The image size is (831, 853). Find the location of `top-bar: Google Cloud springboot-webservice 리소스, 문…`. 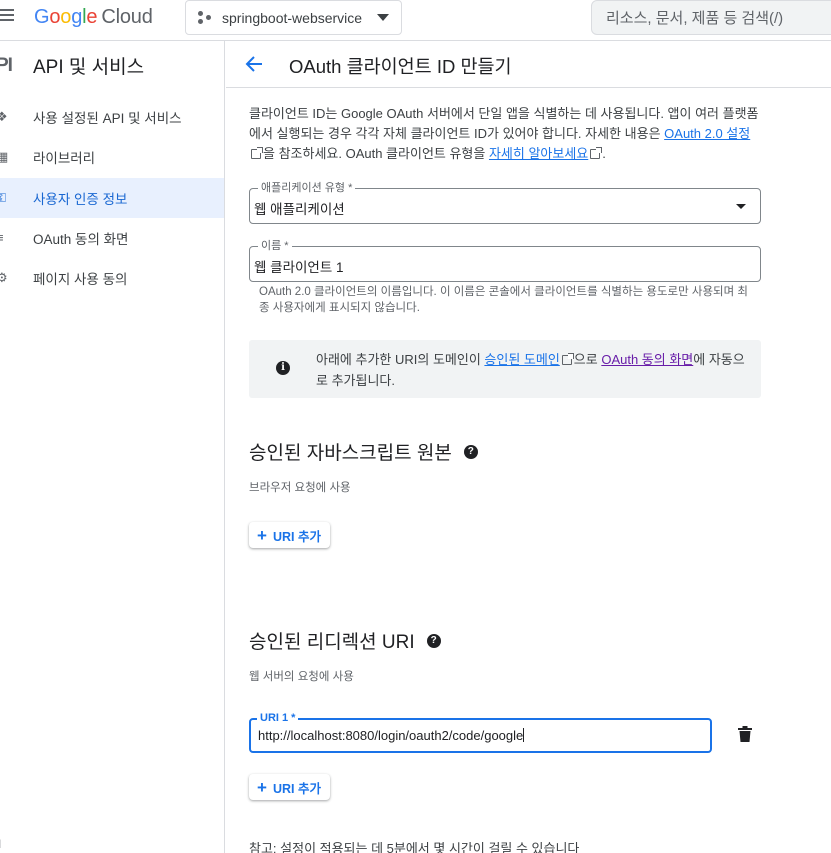

top-bar: Google Cloud springboot-webservice 리소스, 문… is located at coordinates (415, 20).